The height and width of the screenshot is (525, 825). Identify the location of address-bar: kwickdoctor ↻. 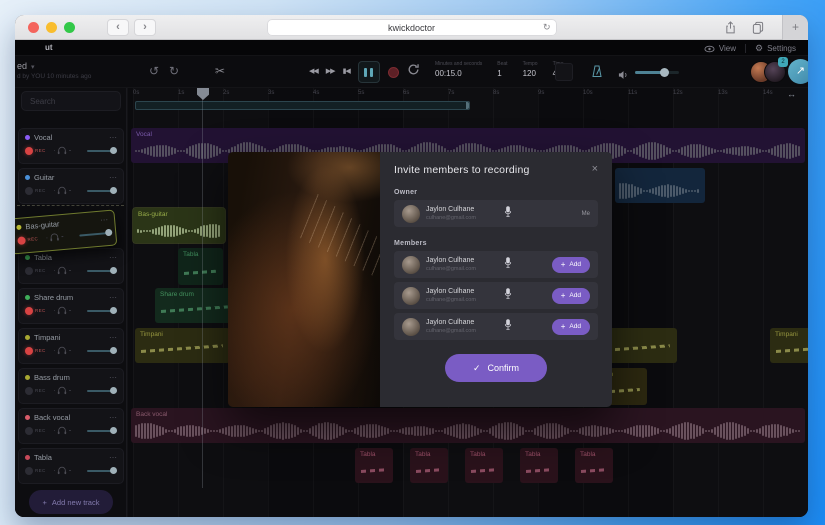
(411, 27).